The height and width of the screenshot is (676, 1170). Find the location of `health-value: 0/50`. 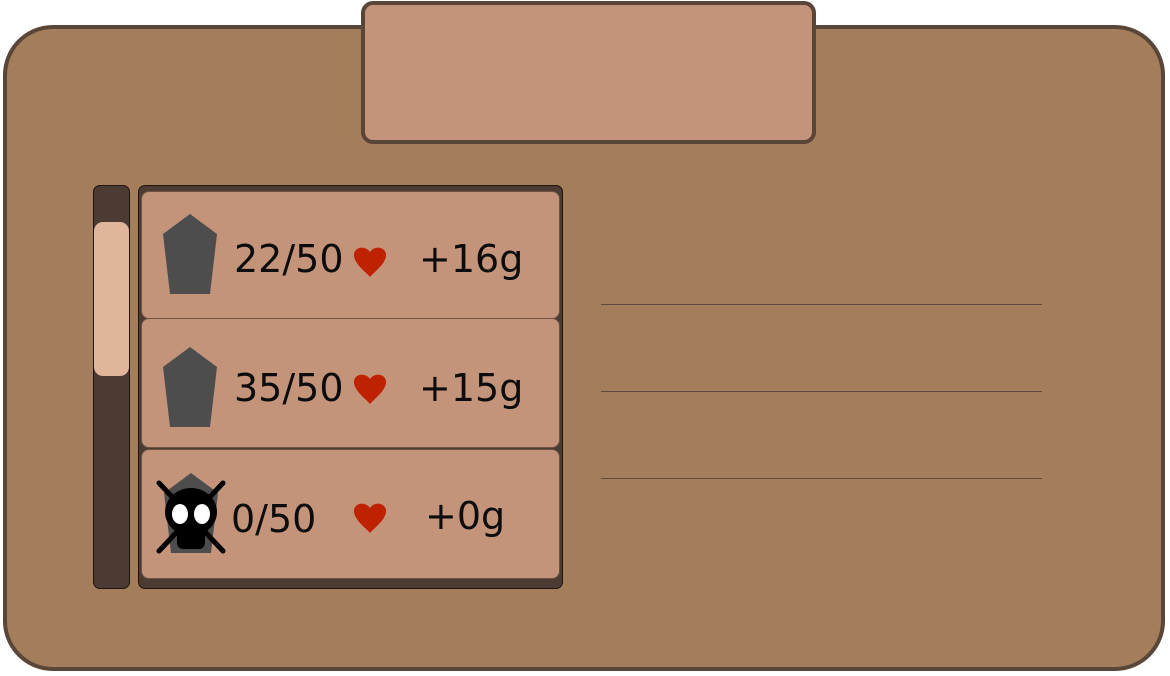

health-value: 0/50 is located at coordinates (274, 519).